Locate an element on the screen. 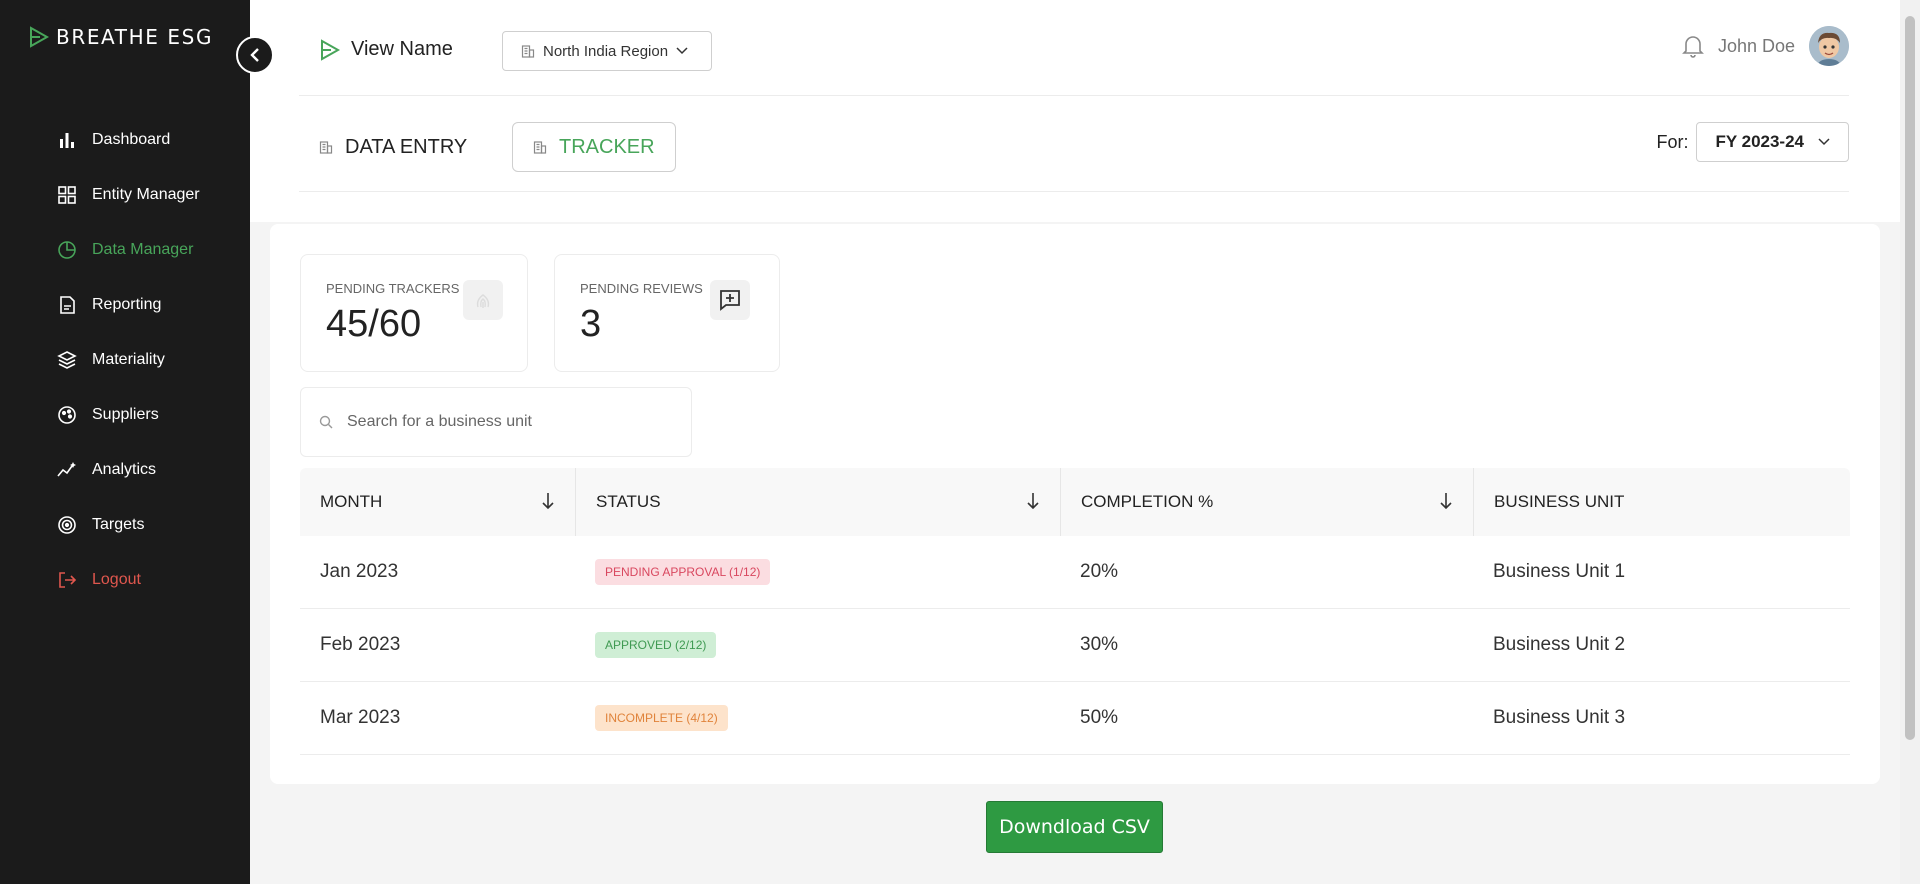 The height and width of the screenshot is (884, 1920). logout-icon is located at coordinates (67, 580).